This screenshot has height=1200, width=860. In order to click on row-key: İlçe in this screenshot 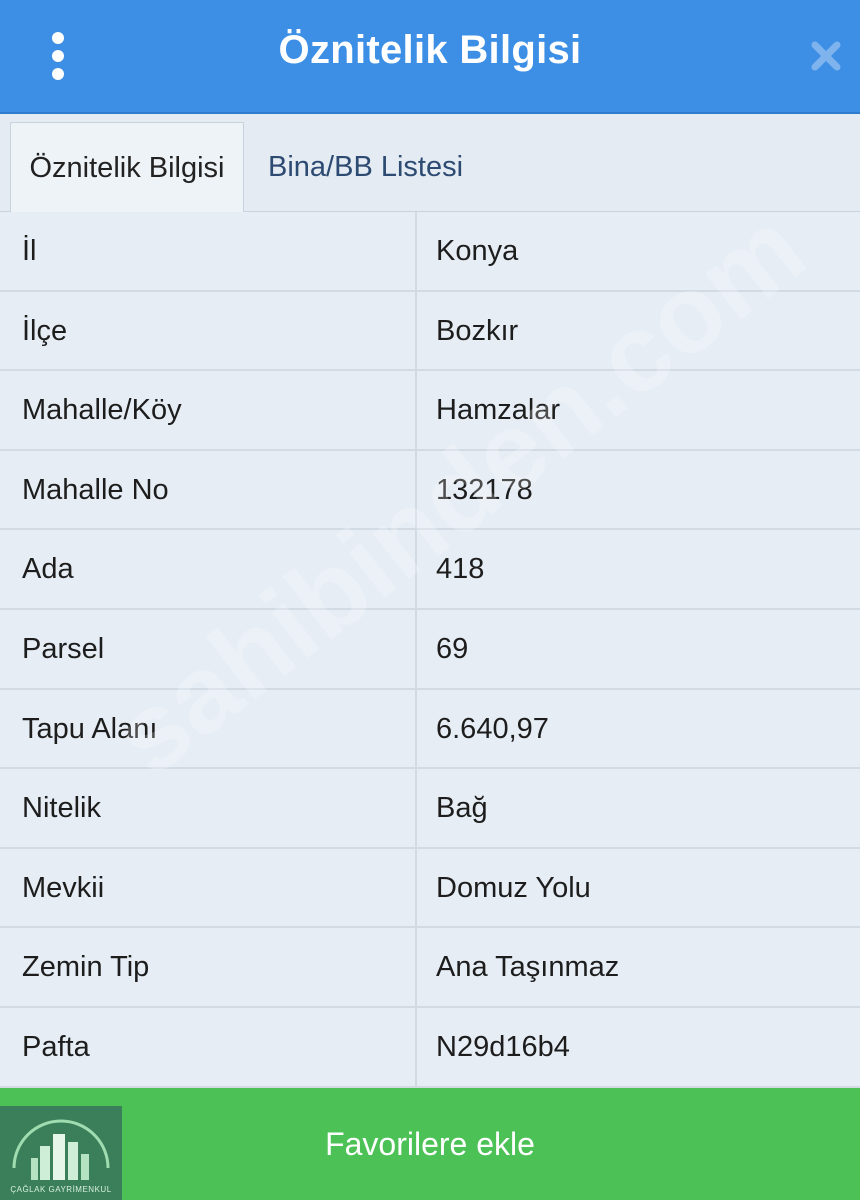, I will do `click(45, 330)`.